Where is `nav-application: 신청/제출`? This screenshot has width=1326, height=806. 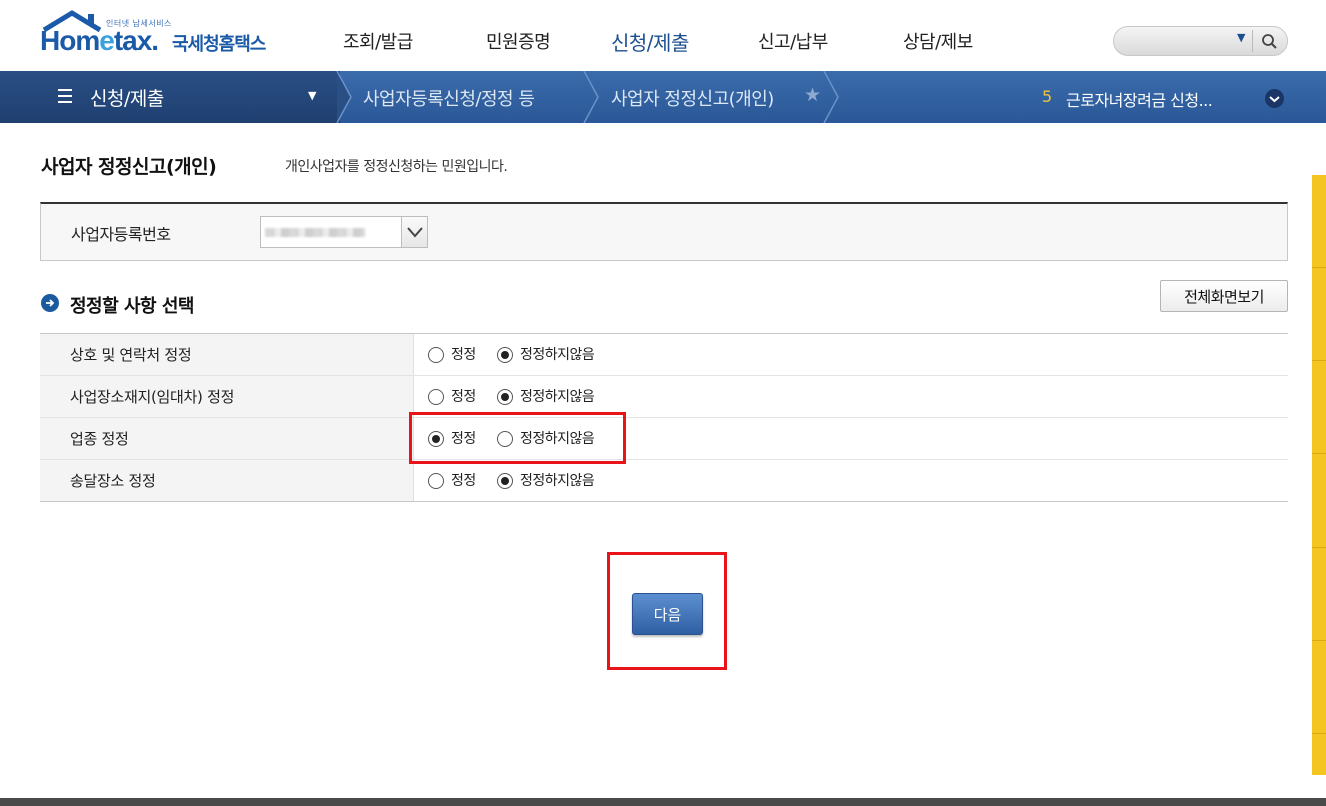 nav-application: 신청/제출 is located at coordinates (650, 41).